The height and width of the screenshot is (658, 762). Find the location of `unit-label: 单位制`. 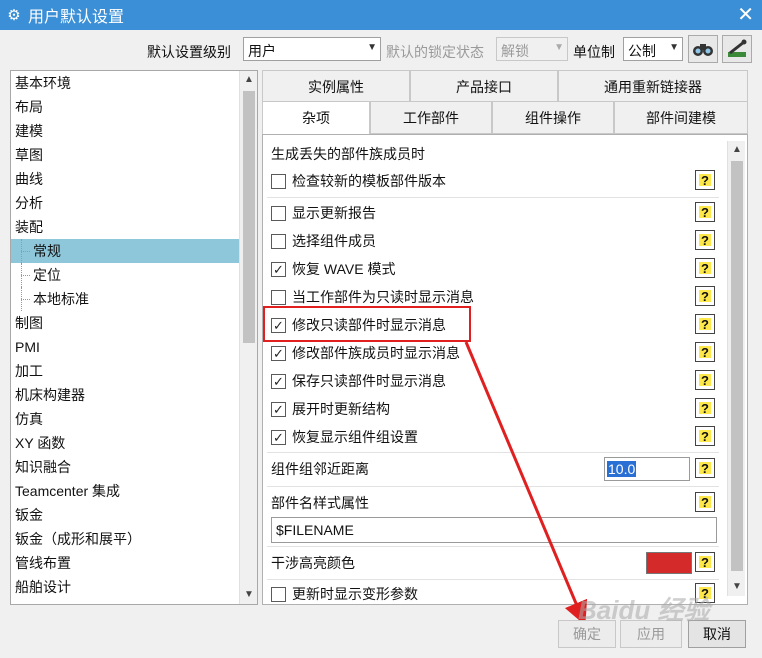

unit-label: 单位制 is located at coordinates (594, 52).